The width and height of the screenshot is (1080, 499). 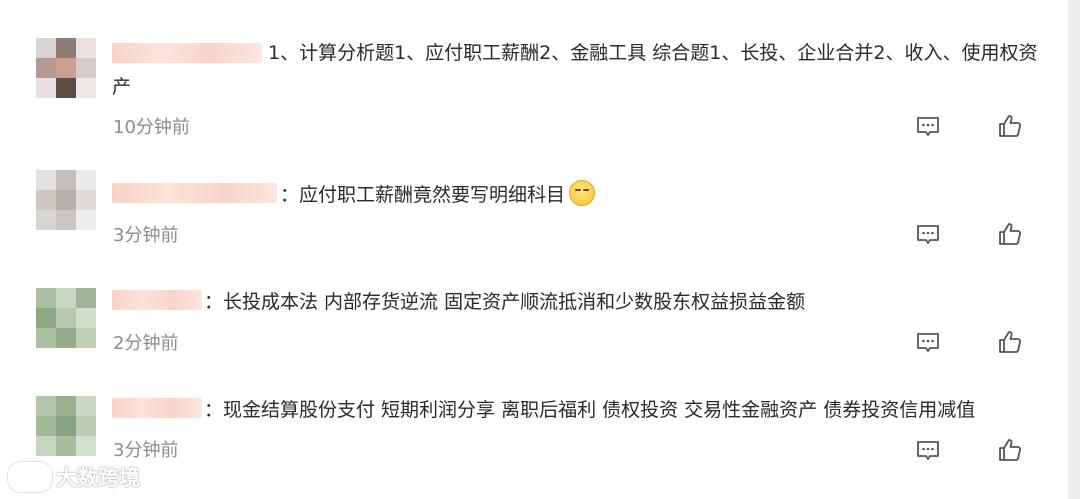 What do you see at coordinates (146, 343) in the screenshot?
I see `comment-time: 2分钟前` at bounding box center [146, 343].